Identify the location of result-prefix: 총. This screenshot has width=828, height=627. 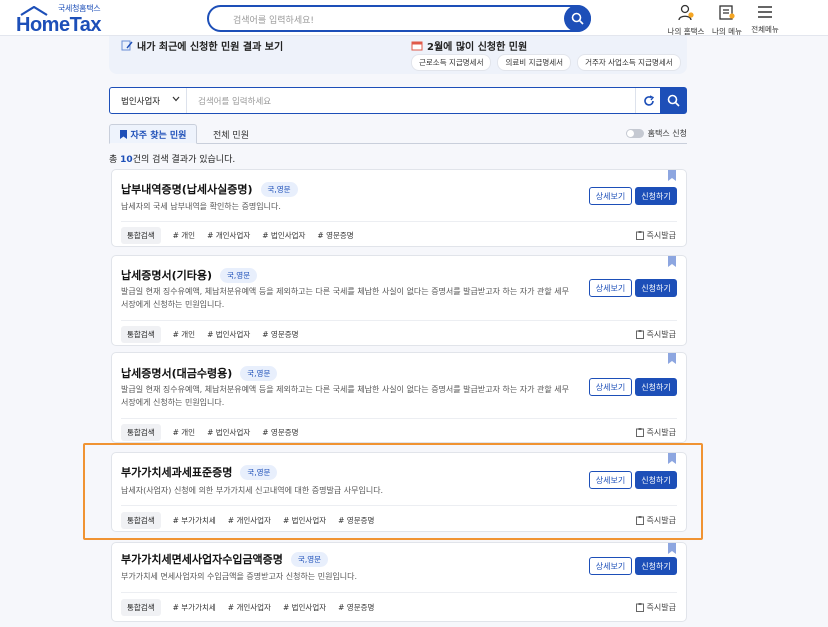
(115, 160).